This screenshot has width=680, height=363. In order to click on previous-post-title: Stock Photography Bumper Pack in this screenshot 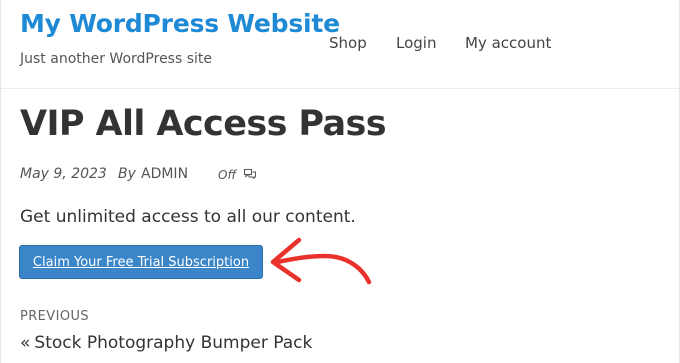, I will do `click(173, 343)`.